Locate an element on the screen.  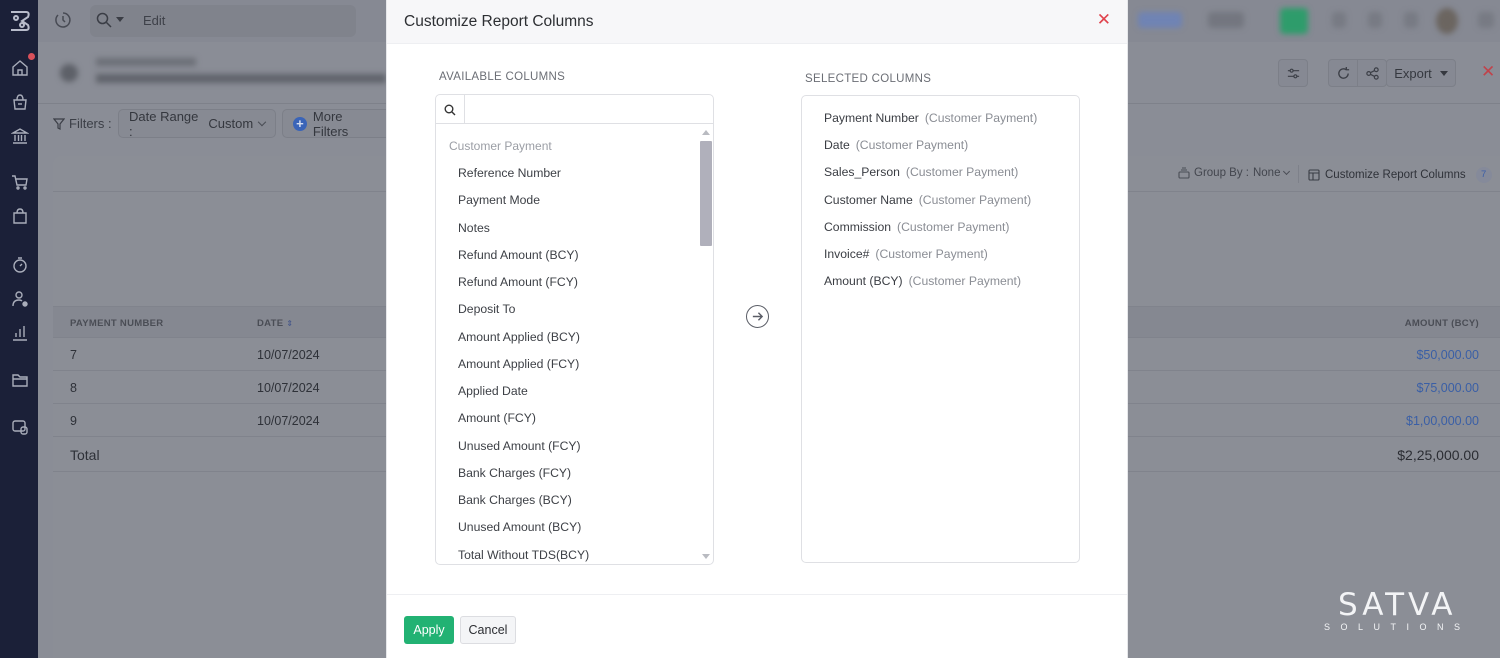
cancel-button: Cancel is located at coordinates (488, 630).